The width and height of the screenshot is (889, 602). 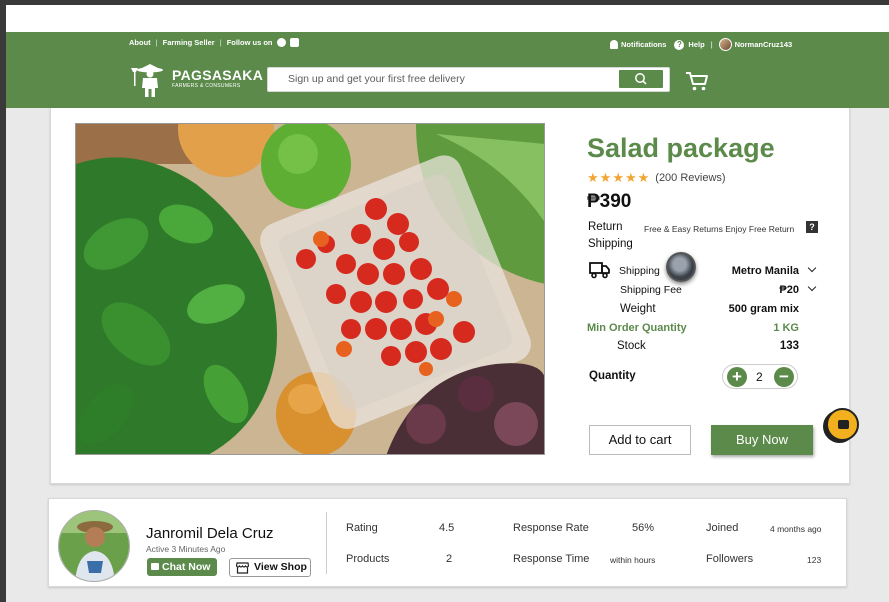 What do you see at coordinates (697, 81) in the screenshot?
I see `cart-icon` at bounding box center [697, 81].